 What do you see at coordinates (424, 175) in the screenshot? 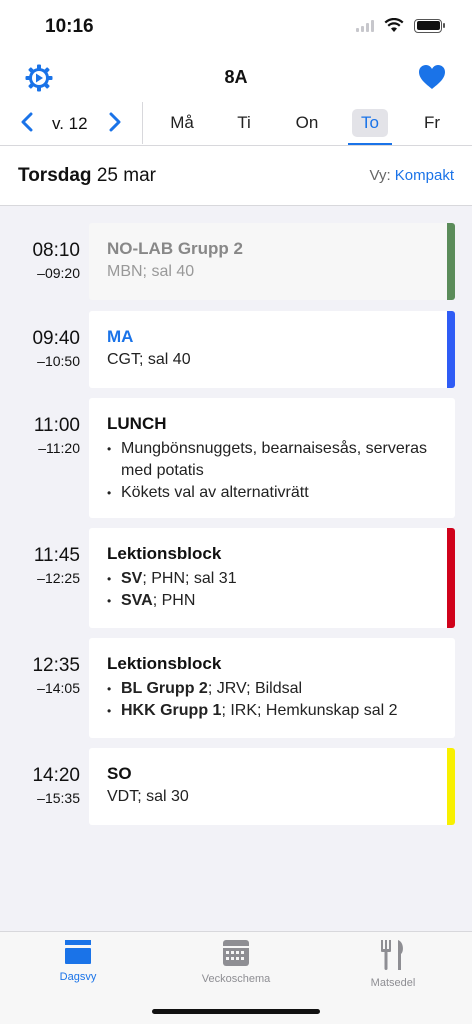
I see `view-mode-toggle: Kompakt` at bounding box center [424, 175].